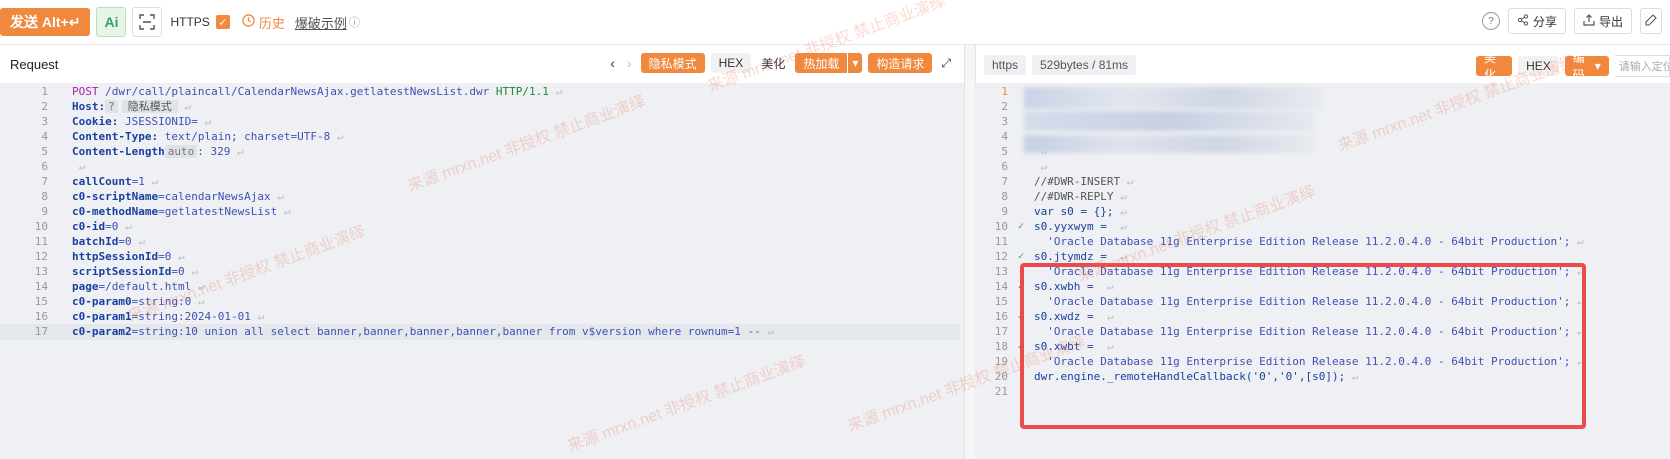 The image size is (1670, 459). Describe the element at coordinates (102, 181) in the screenshot. I see `code-key: callCount` at that location.